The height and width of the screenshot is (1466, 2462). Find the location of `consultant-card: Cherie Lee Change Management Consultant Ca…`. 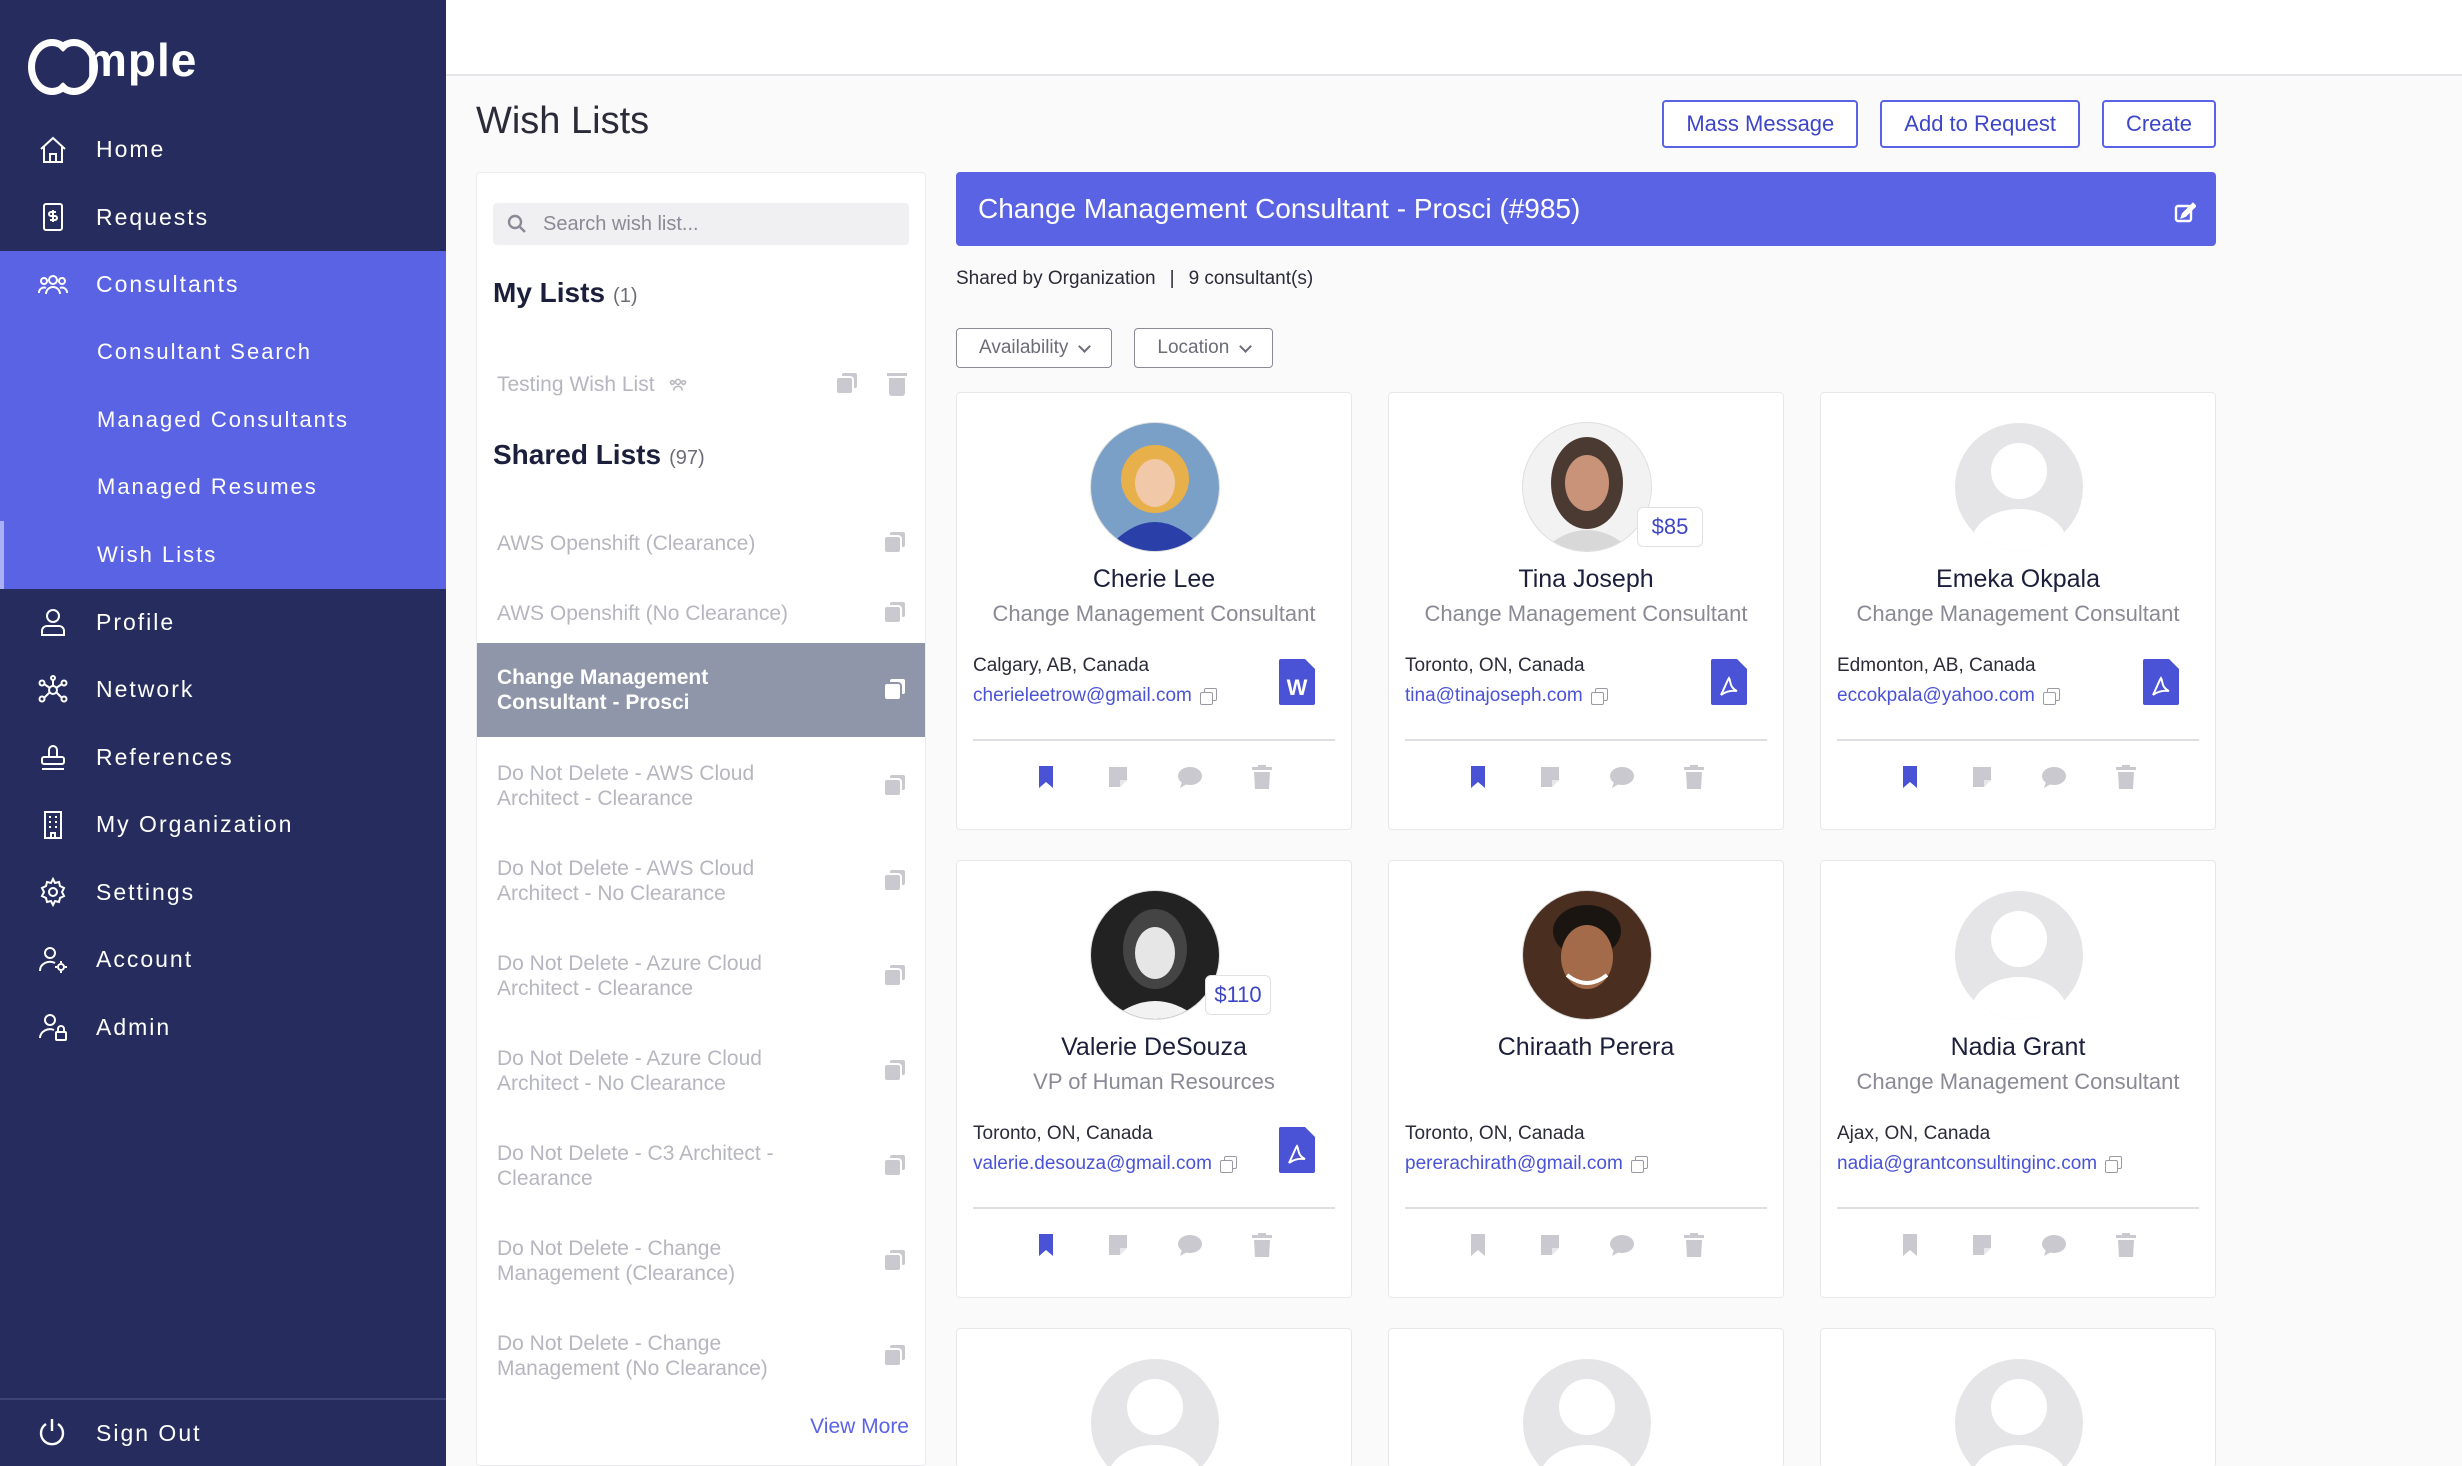

consultant-card: Cherie Lee Change Management Consultant Ca… is located at coordinates (1154, 611).